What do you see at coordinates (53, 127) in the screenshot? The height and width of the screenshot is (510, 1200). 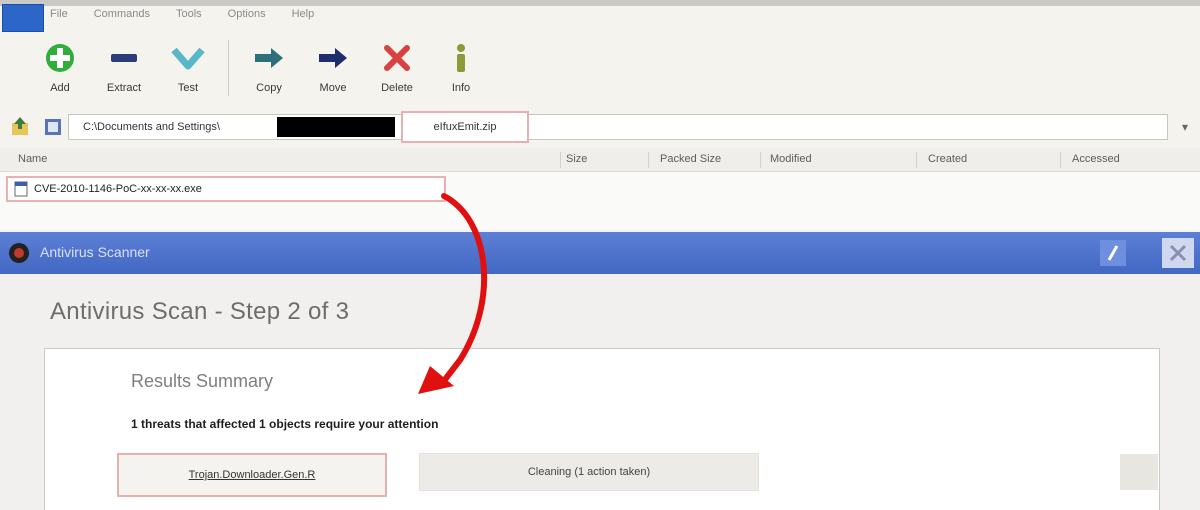 I see `archive-path-icon` at bounding box center [53, 127].